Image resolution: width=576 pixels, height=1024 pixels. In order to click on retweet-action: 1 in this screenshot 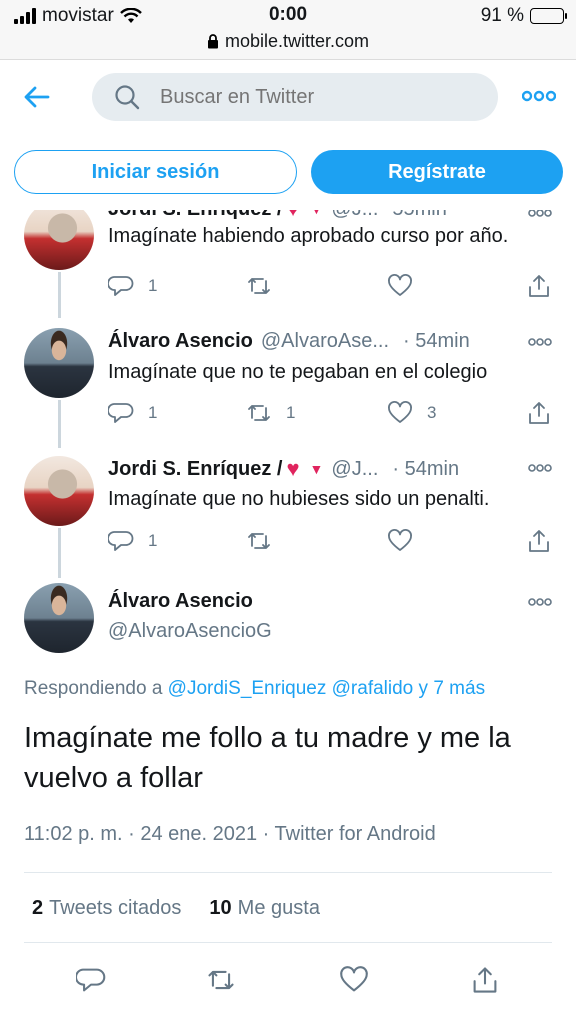, I will do `click(270, 413)`.